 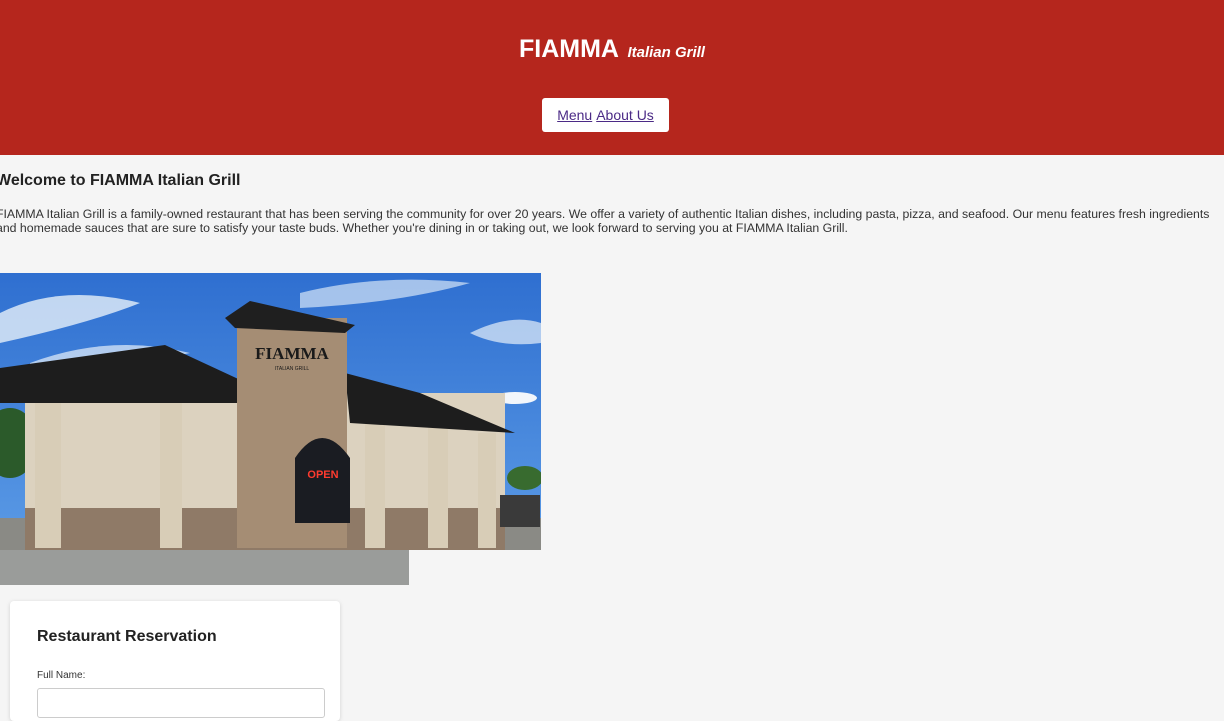 What do you see at coordinates (292, 369) in the screenshot?
I see `building-sign-subtext: ITALIAN GRILL` at bounding box center [292, 369].